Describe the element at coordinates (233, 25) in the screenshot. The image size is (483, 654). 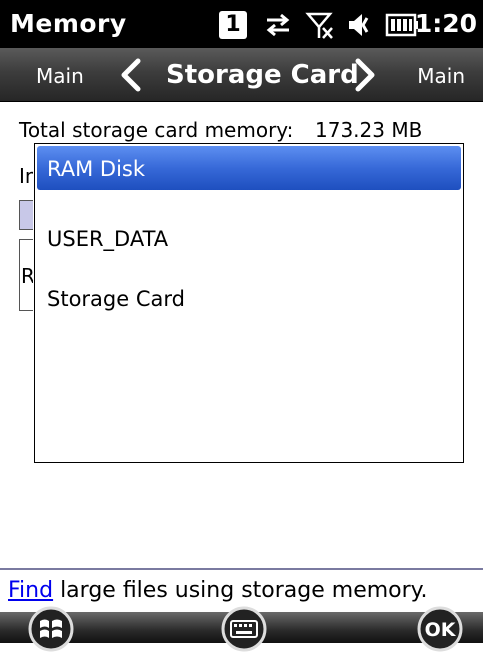
I see `notification-badge: 1` at that location.